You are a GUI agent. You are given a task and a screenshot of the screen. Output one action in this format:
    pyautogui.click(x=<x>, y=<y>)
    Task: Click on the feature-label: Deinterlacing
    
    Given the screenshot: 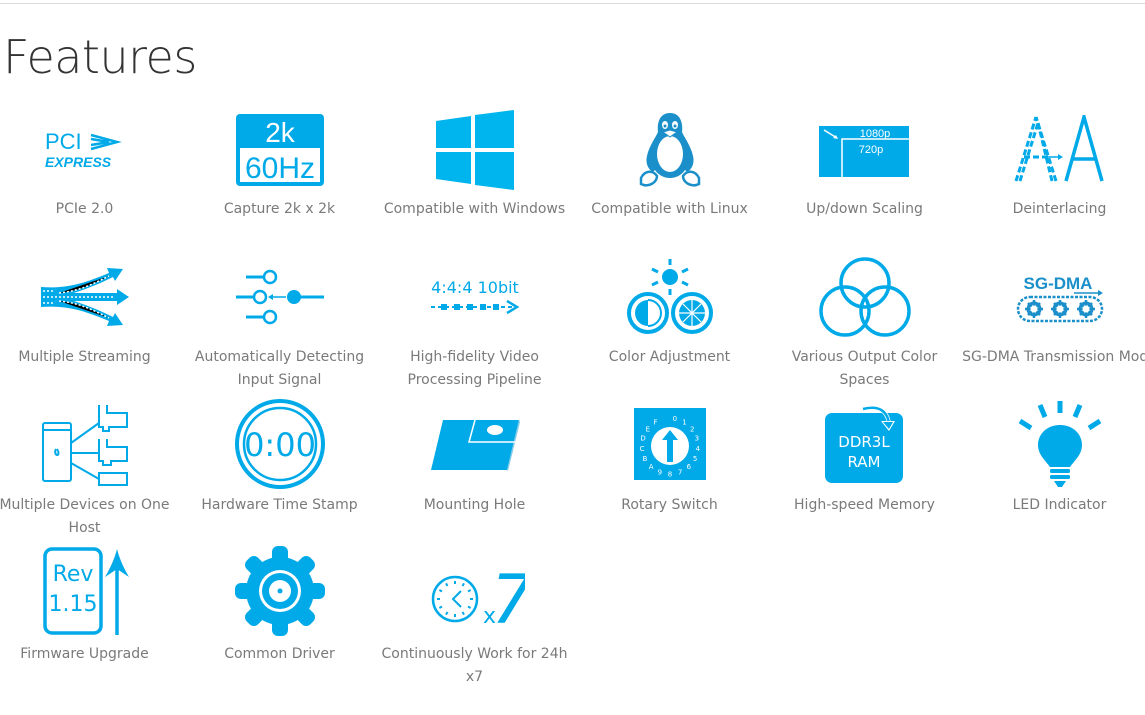 What is the action you would take?
    pyautogui.click(x=1059, y=209)
    